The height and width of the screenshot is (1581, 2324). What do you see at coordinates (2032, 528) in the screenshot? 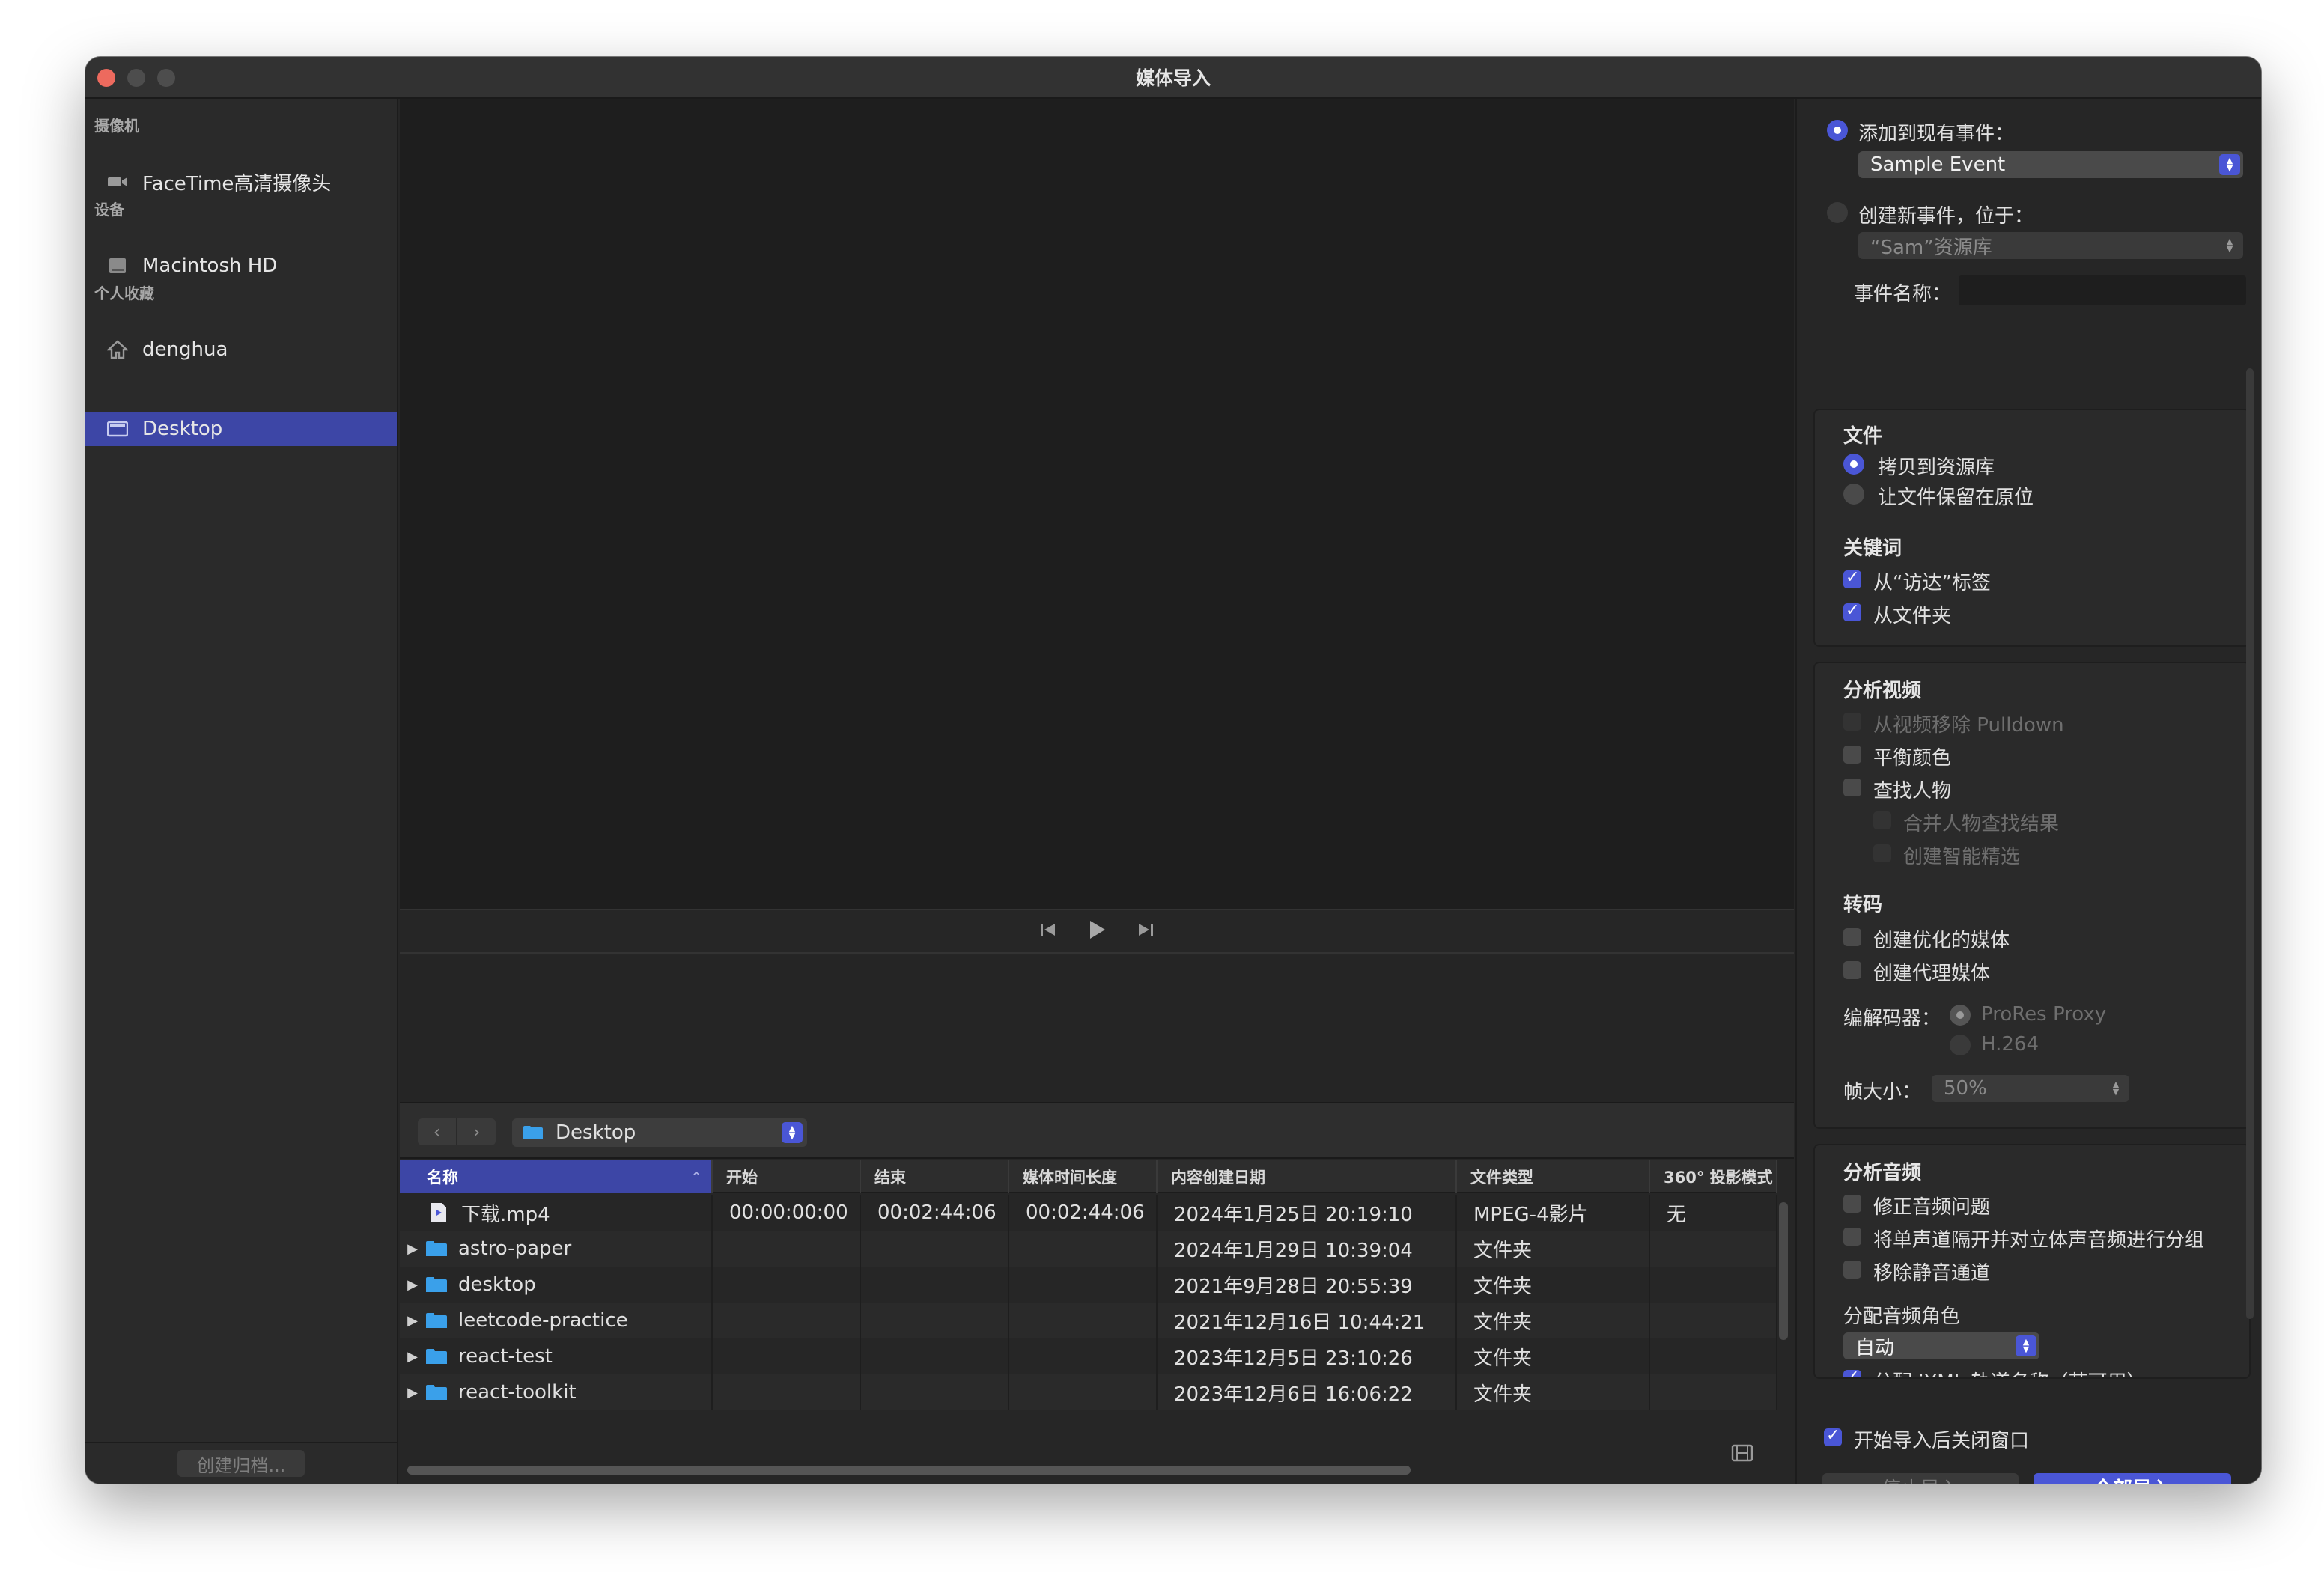
I see `files-keywords-group: 文件 拷贝到资源库 让文件保留在原位 关键词 从“访达”标签 从文件夹` at bounding box center [2032, 528].